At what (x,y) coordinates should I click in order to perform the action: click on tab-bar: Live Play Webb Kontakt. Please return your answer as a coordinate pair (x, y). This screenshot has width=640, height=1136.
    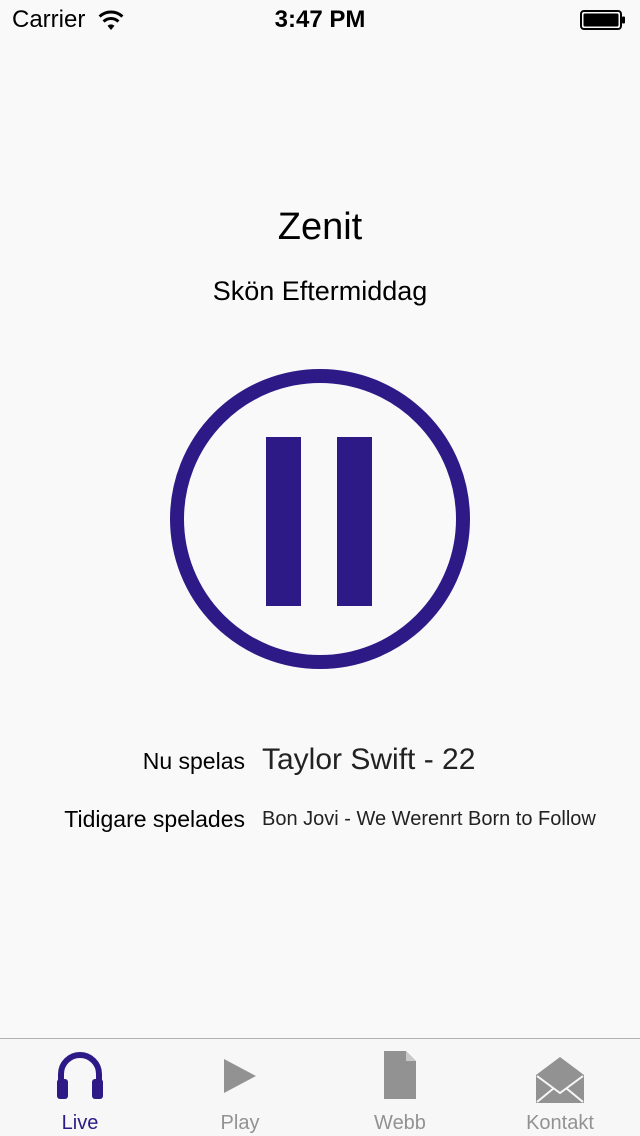
    Looking at the image, I should click on (320, 1087).